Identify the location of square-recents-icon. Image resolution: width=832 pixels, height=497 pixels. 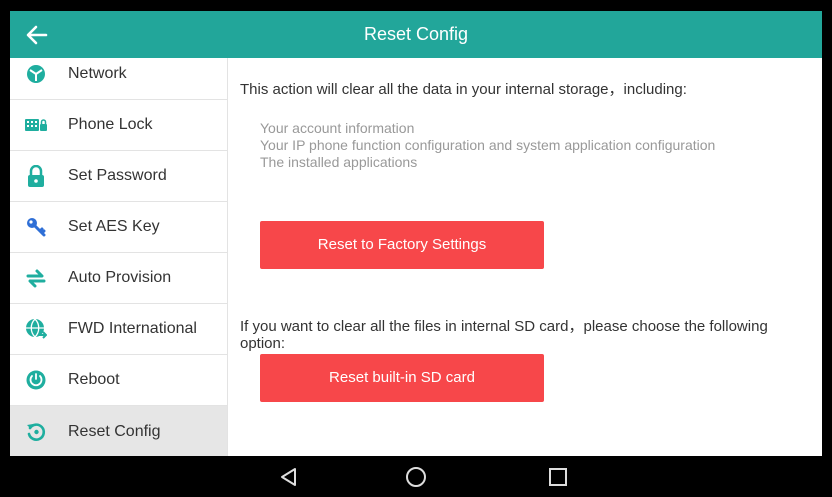
(558, 477).